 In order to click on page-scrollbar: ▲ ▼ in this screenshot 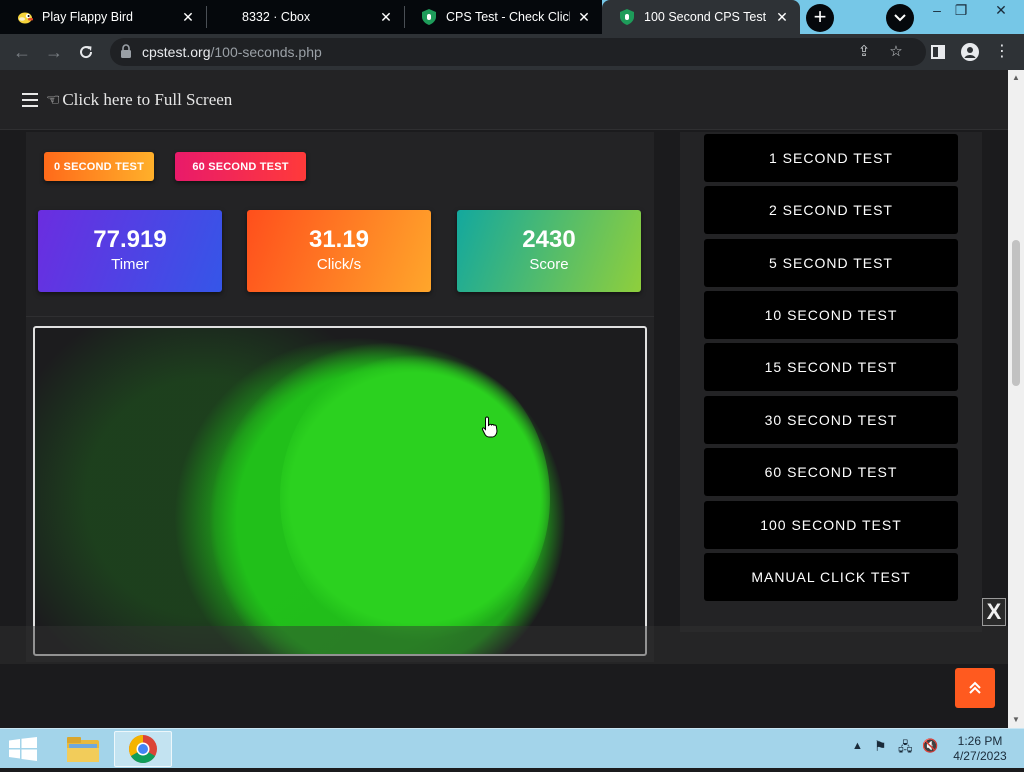, I will do `click(1016, 399)`.